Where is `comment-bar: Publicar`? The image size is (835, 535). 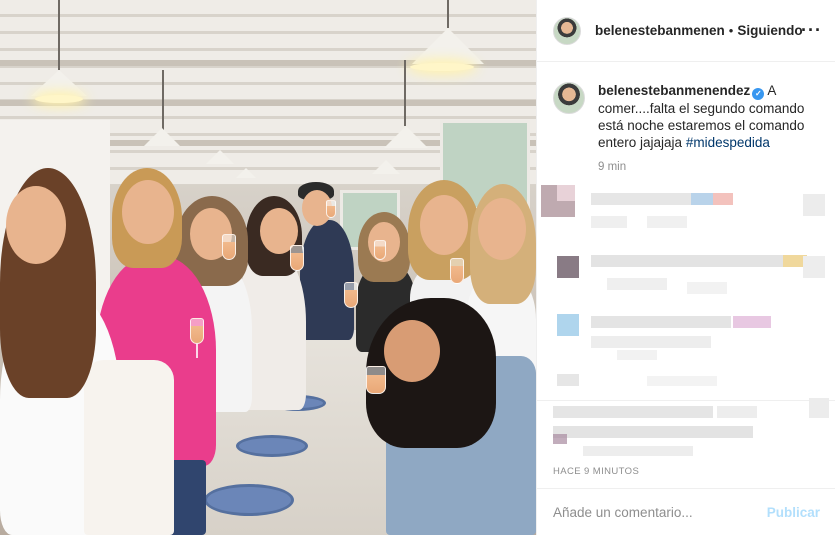 comment-bar: Publicar is located at coordinates (686, 511).